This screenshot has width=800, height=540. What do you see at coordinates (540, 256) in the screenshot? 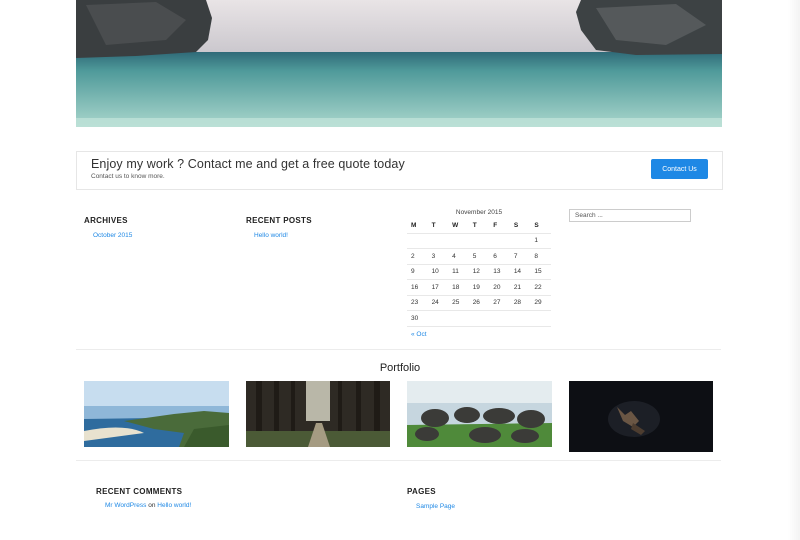
I see `calendar-day: 8` at bounding box center [540, 256].